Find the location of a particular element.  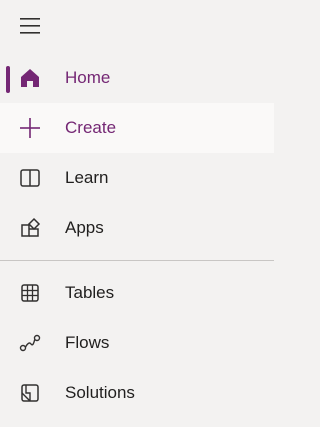

plus-icon is located at coordinates (30, 128).